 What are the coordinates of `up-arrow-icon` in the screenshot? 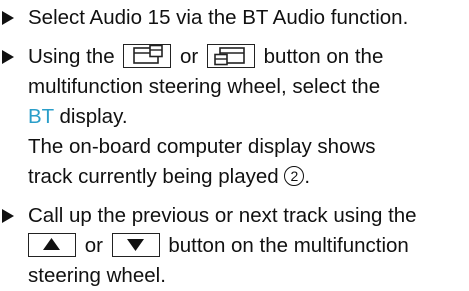 It's located at (52, 244).